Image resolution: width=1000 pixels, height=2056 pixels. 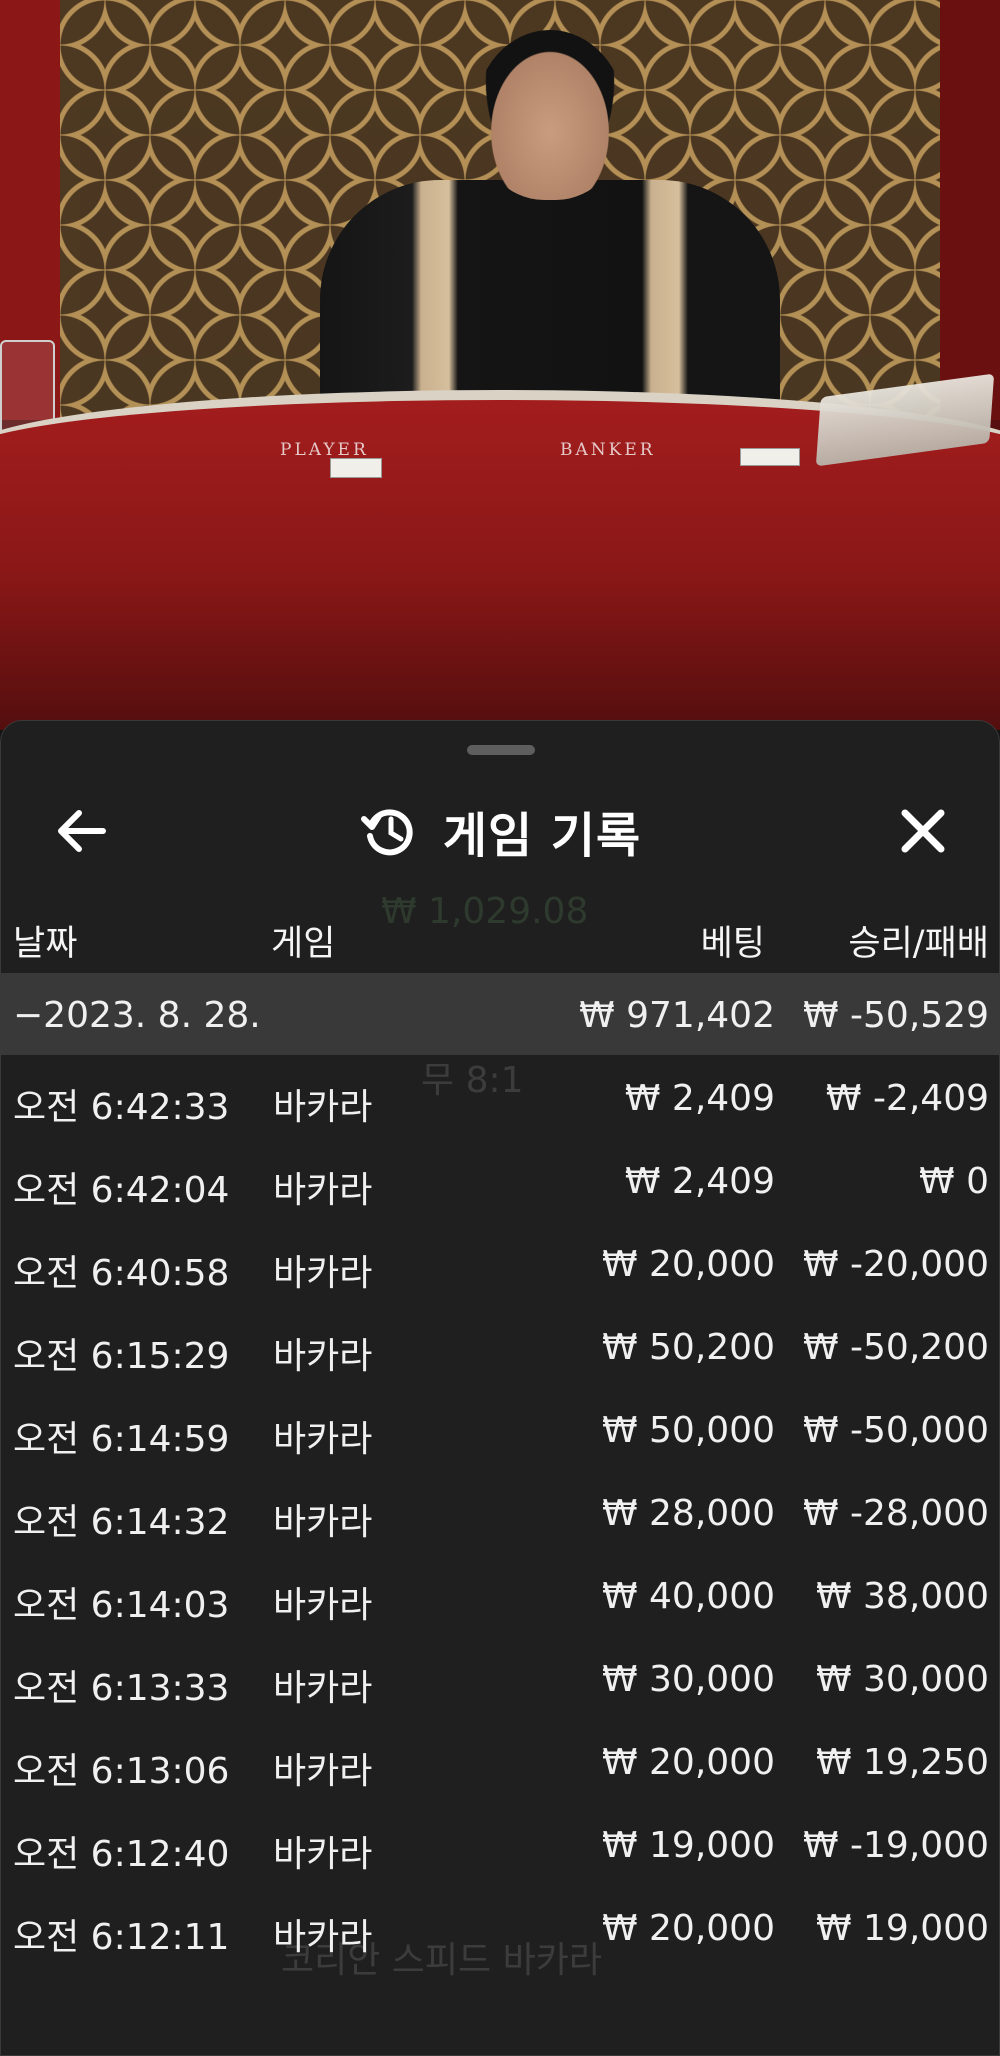 I want to click on row-win-loss: ₩ -2,409, so click(x=907, y=1098).